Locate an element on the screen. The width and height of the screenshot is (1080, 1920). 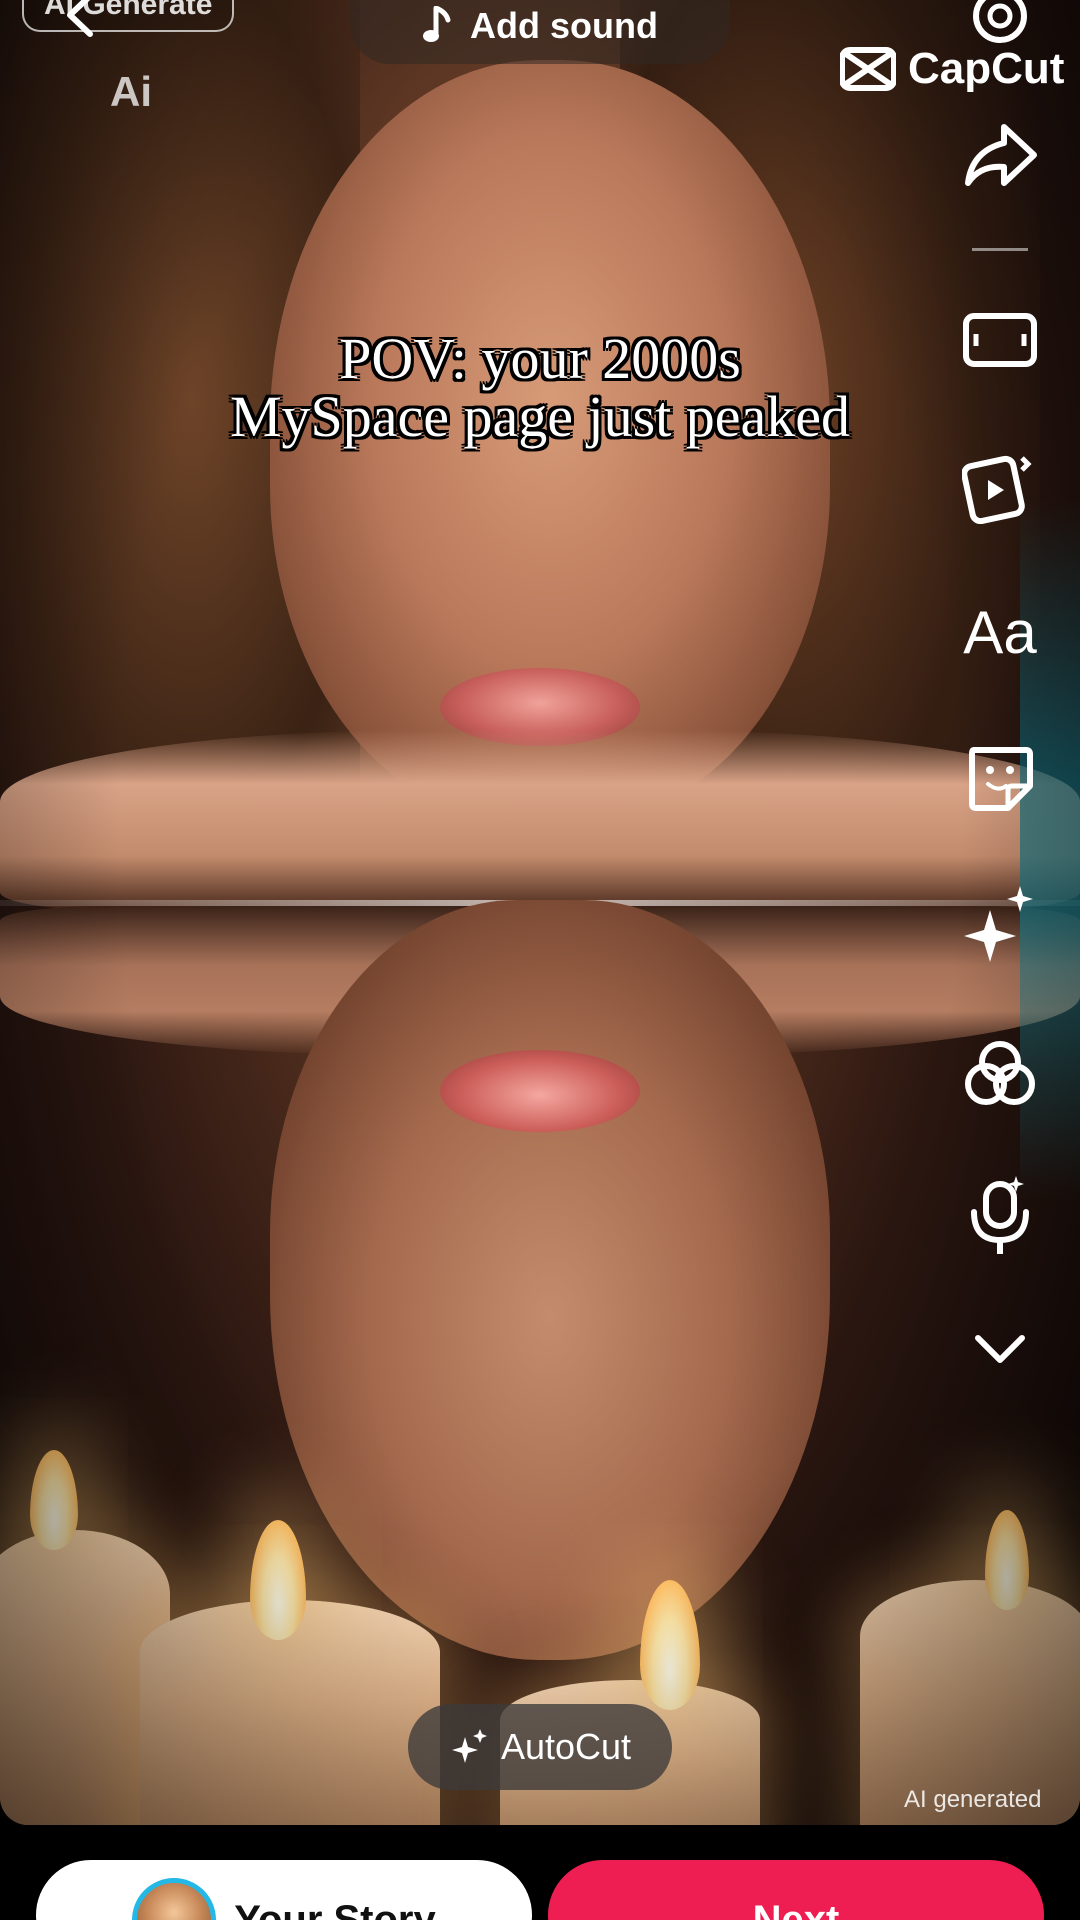
caption-text: POV: your 2000s MySpace page just peaked is located at coordinates (540, 388).